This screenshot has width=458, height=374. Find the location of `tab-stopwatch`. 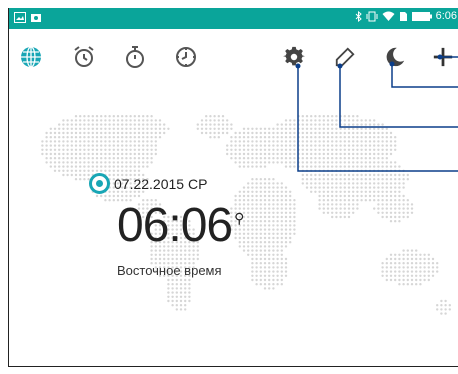

tab-stopwatch is located at coordinates (135, 57).